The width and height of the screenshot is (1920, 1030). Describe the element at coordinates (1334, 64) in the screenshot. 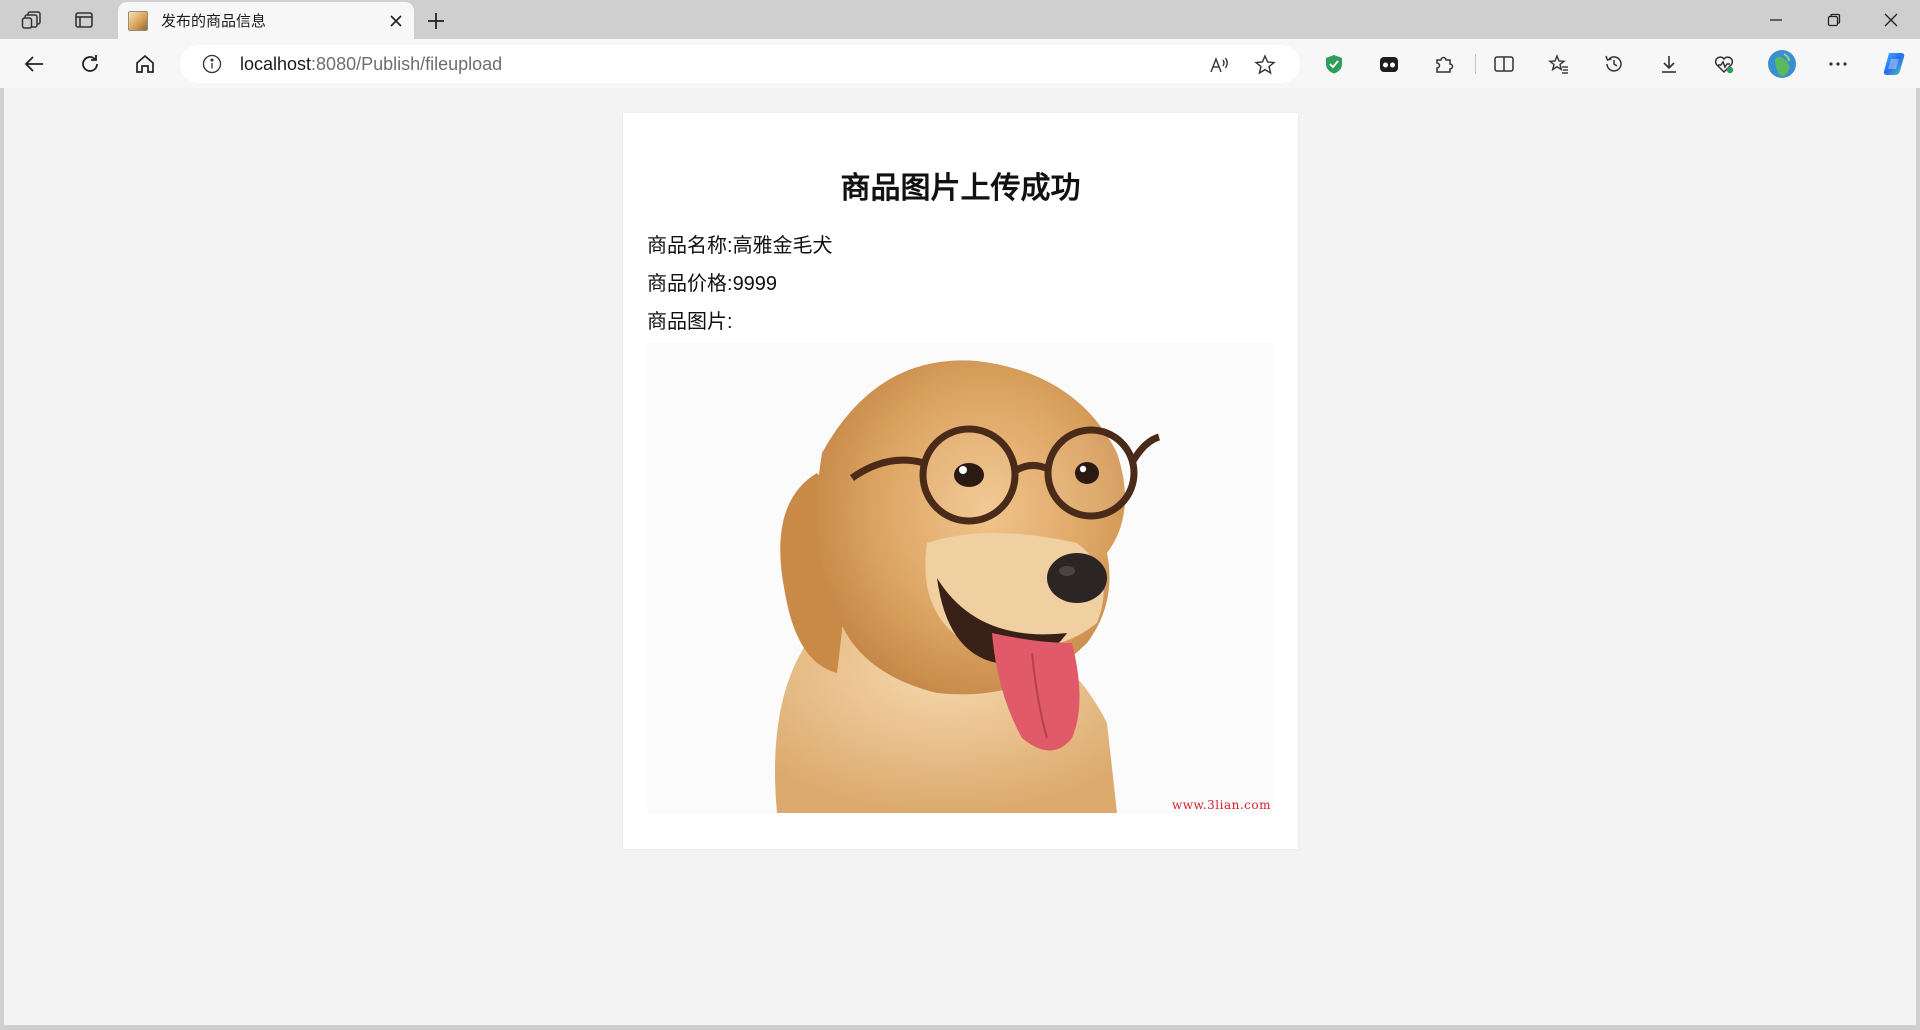

I see `shield-icon` at that location.